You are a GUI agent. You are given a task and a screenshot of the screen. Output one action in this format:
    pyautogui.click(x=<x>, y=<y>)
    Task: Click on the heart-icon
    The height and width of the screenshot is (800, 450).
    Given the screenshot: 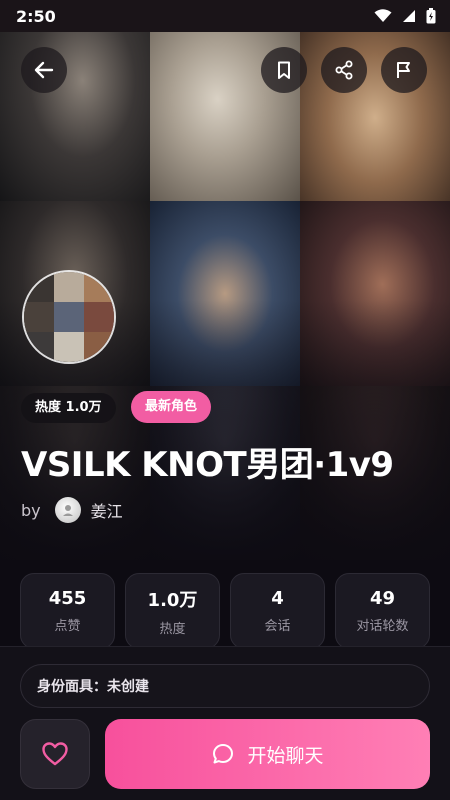 What is the action you would take?
    pyautogui.click(x=55, y=754)
    